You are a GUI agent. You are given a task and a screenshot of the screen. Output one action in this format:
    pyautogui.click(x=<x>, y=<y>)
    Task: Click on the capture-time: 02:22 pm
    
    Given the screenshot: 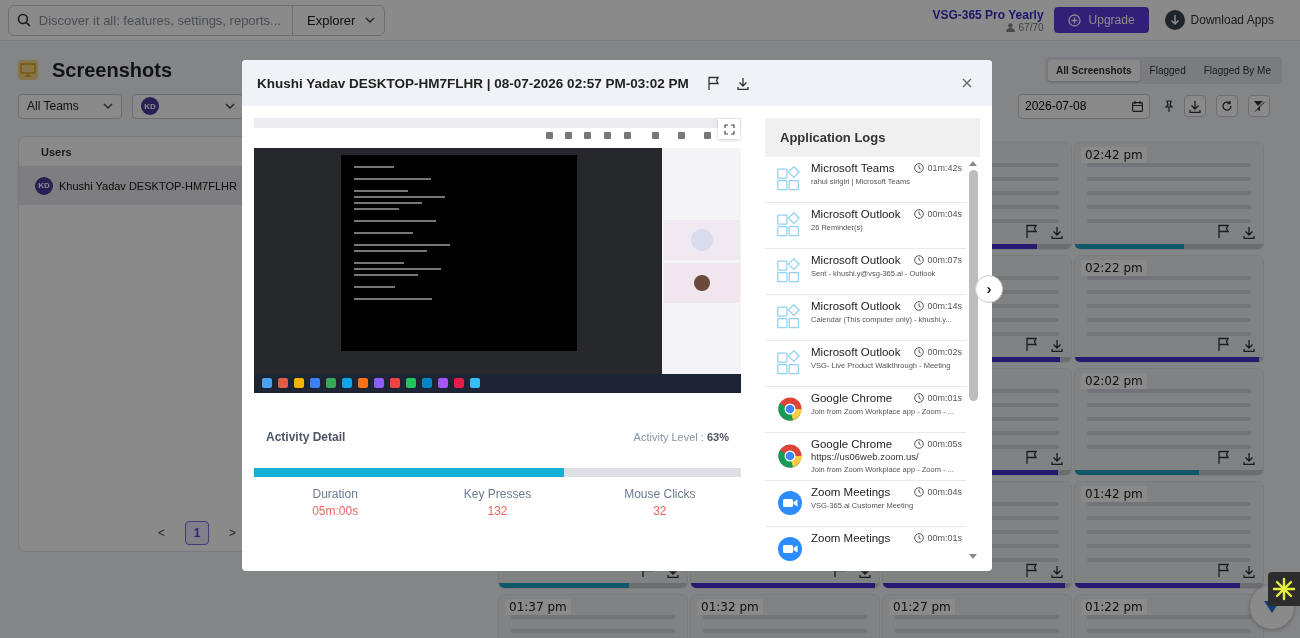 What is the action you would take?
    pyautogui.click(x=1114, y=268)
    